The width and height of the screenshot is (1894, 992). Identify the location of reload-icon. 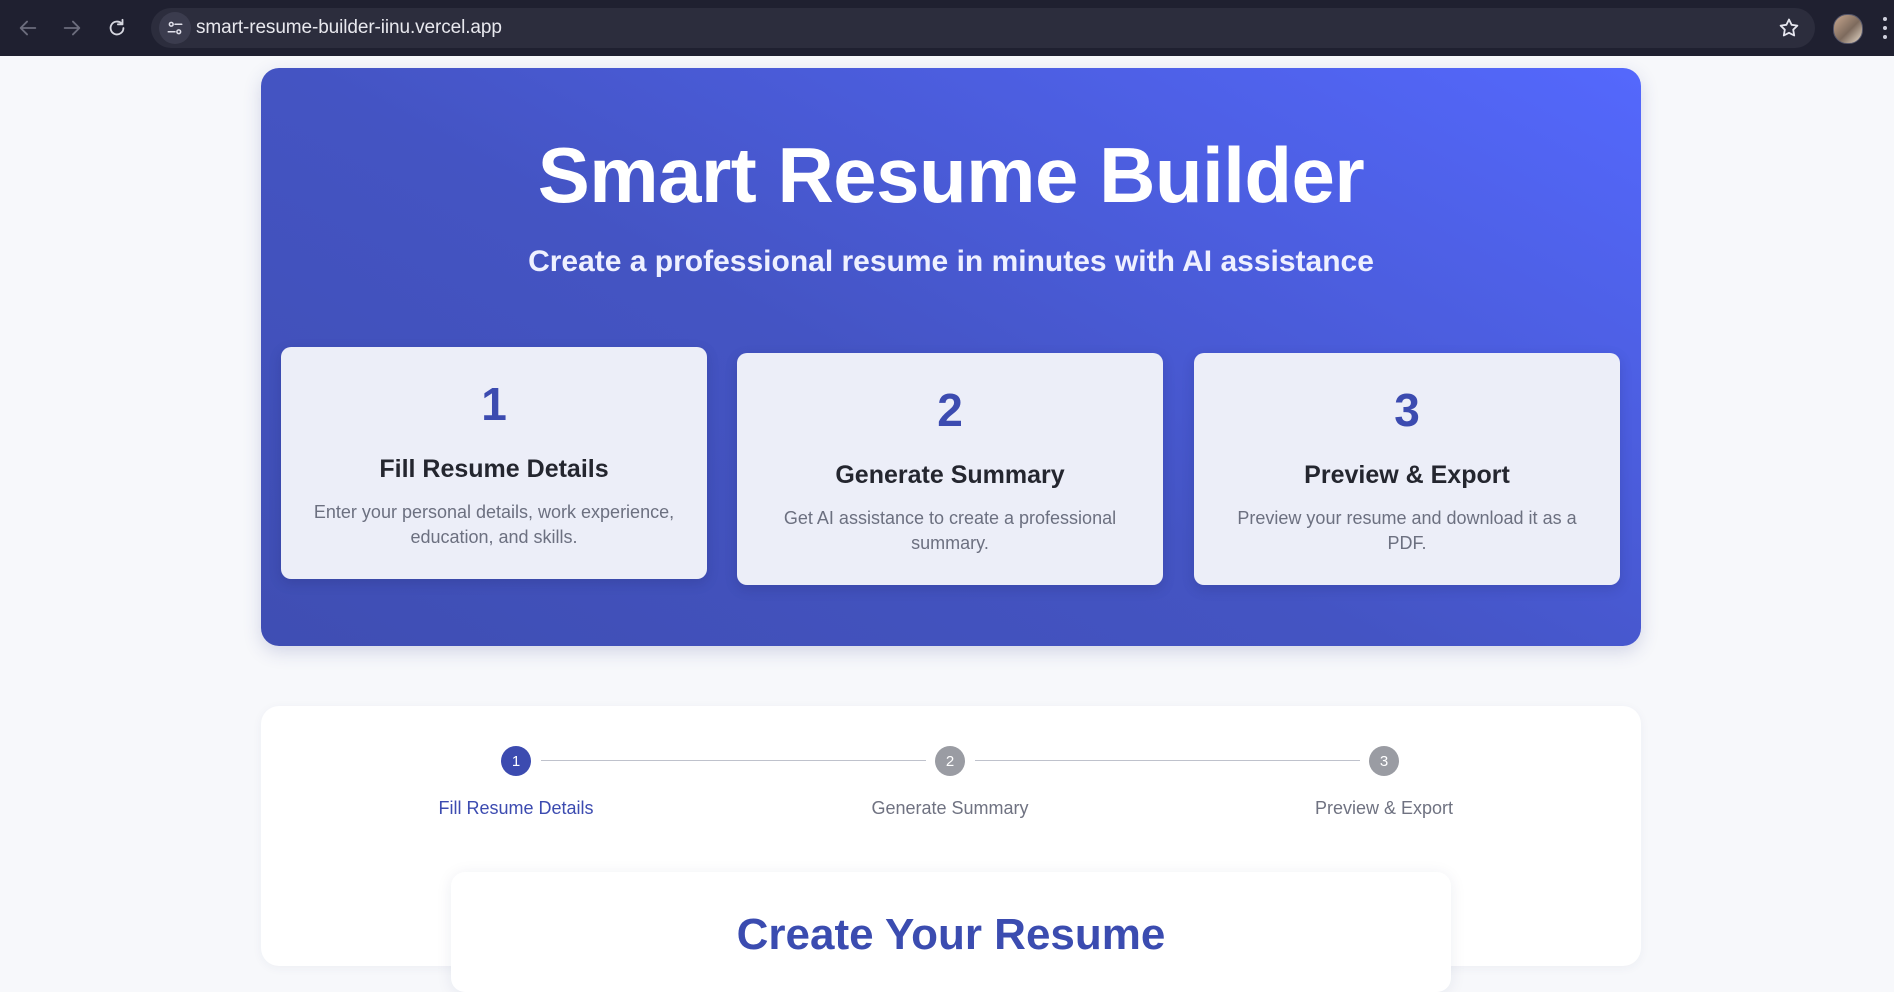
(117, 27).